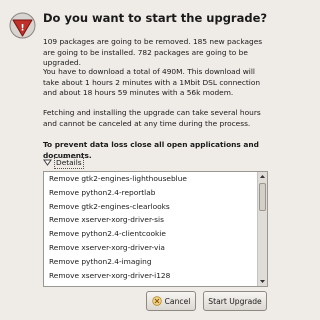 The height and width of the screenshot is (320, 320). I want to click on start-upgrade-button: Start Upgrade, so click(235, 301).